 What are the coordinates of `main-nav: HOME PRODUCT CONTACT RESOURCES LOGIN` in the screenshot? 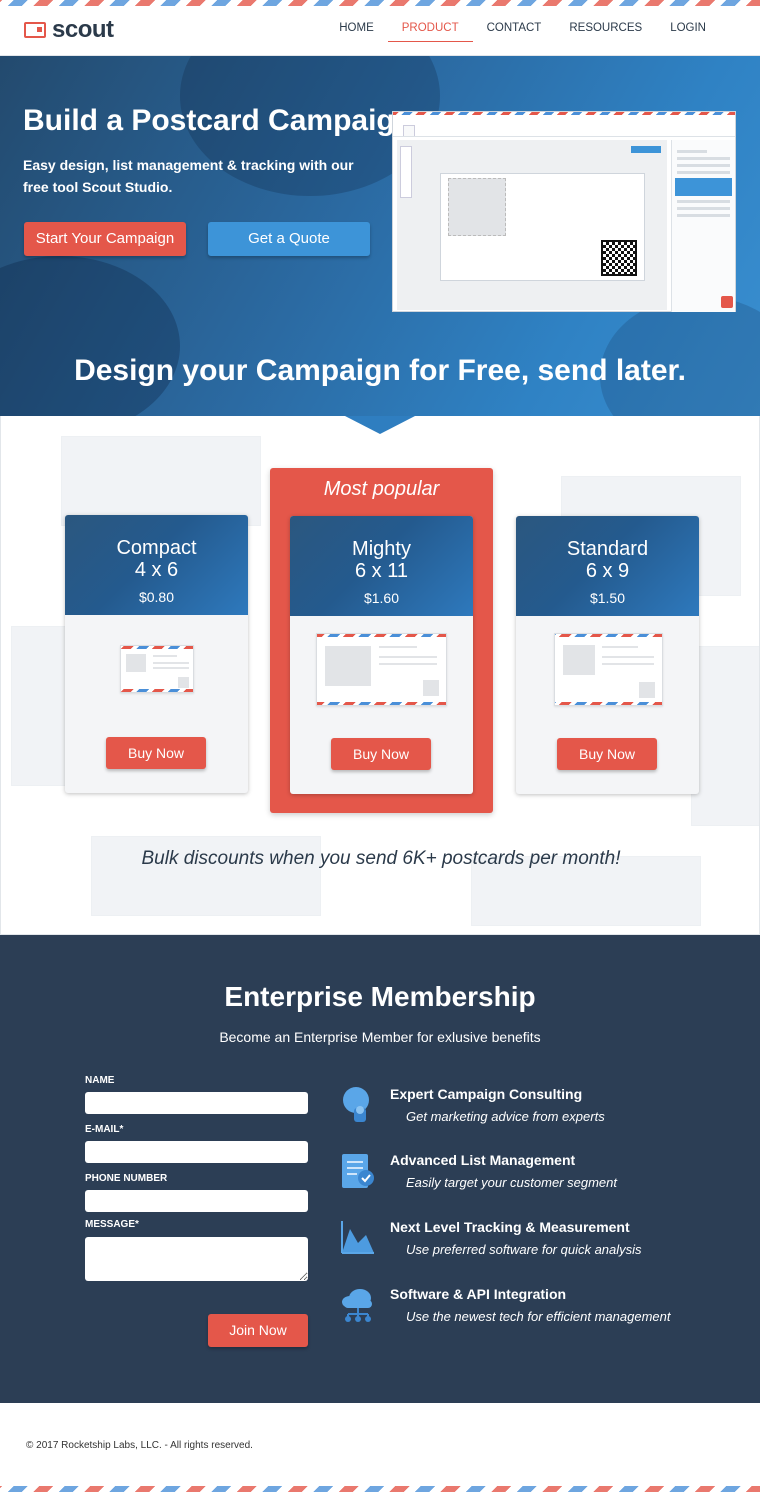 It's located at (522, 31).